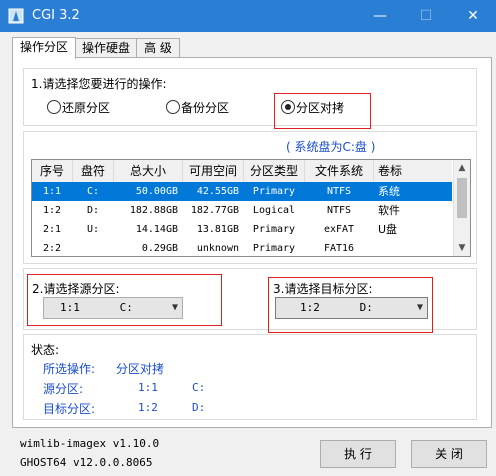 Image resolution: width=496 pixels, height=476 pixels. Describe the element at coordinates (159, 248) in the screenshot. I see `cell-total: 0.29GB` at that location.